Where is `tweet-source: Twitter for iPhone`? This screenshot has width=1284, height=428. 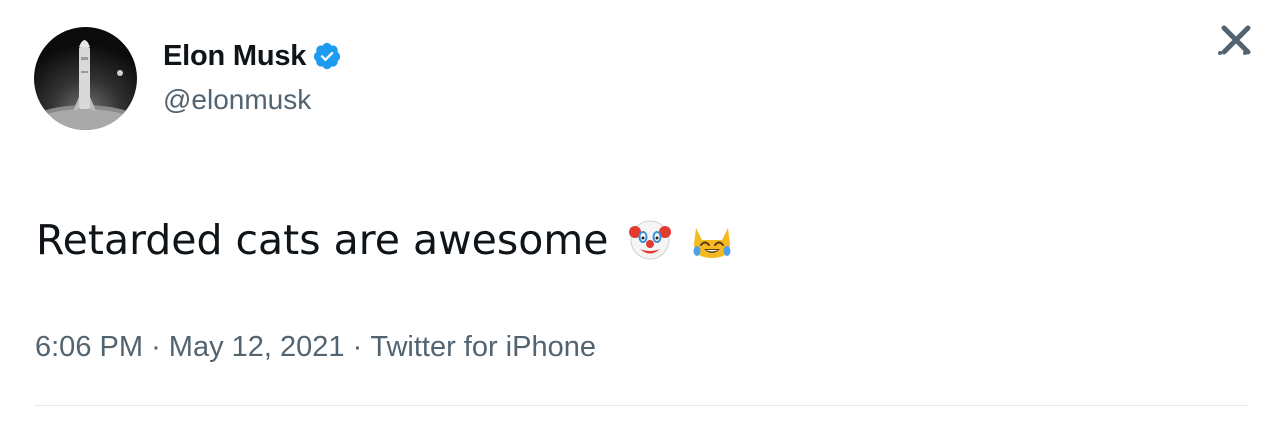
tweet-source: Twitter for iPhone is located at coordinates (483, 347).